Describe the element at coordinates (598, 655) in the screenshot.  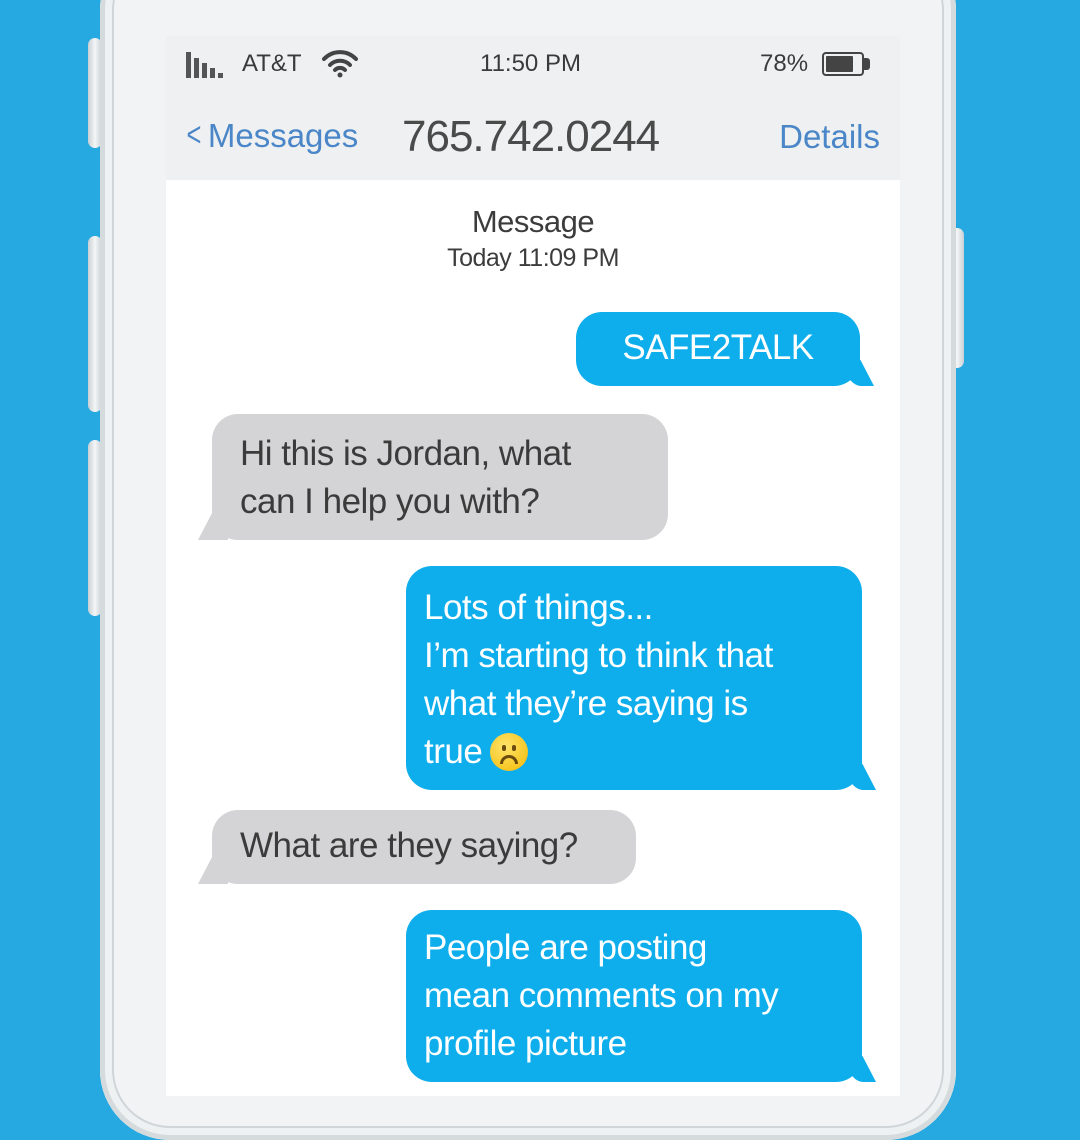
I see `message-text: I’m starting to think that` at that location.